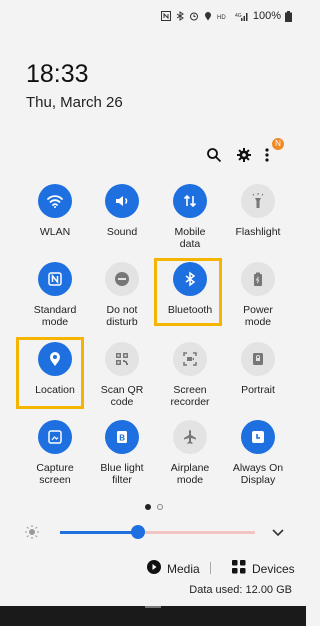 The width and height of the screenshot is (320, 626). What do you see at coordinates (160, 507) in the screenshot?
I see `page-dot` at bounding box center [160, 507].